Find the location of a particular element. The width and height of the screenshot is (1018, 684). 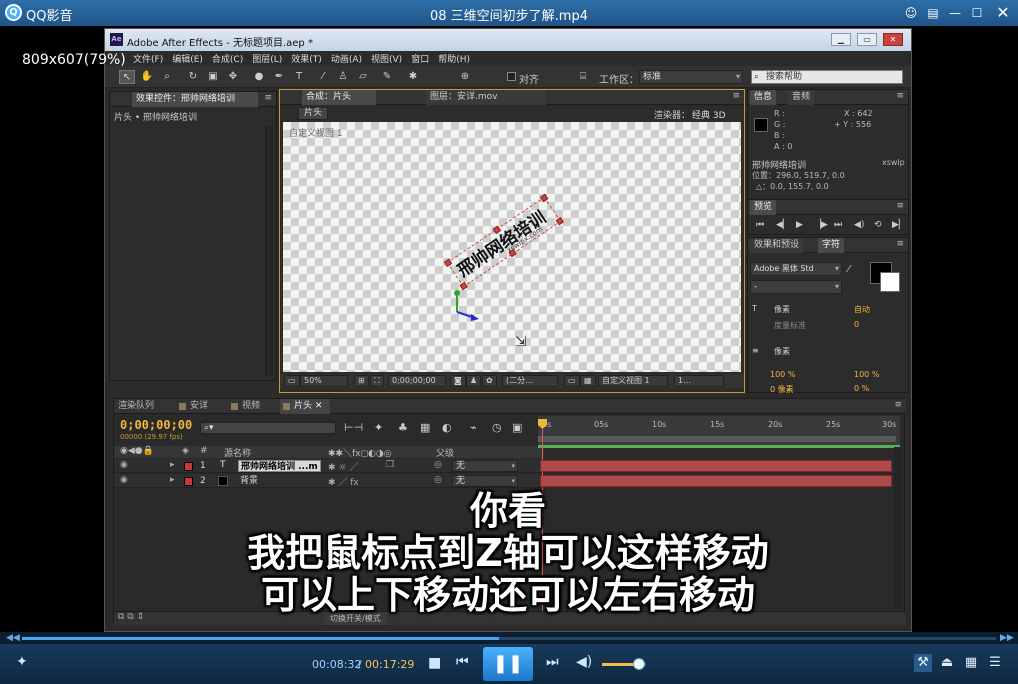

font-style-dropdown: - is located at coordinates (796, 287).